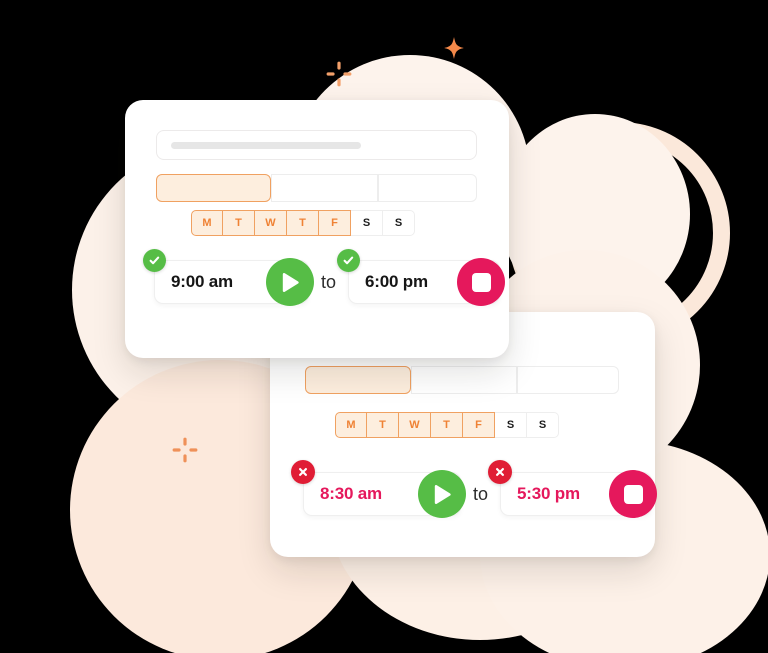  Describe the element at coordinates (396, 281) in the screenshot. I see `end-time-value: 6:00 pm` at that location.